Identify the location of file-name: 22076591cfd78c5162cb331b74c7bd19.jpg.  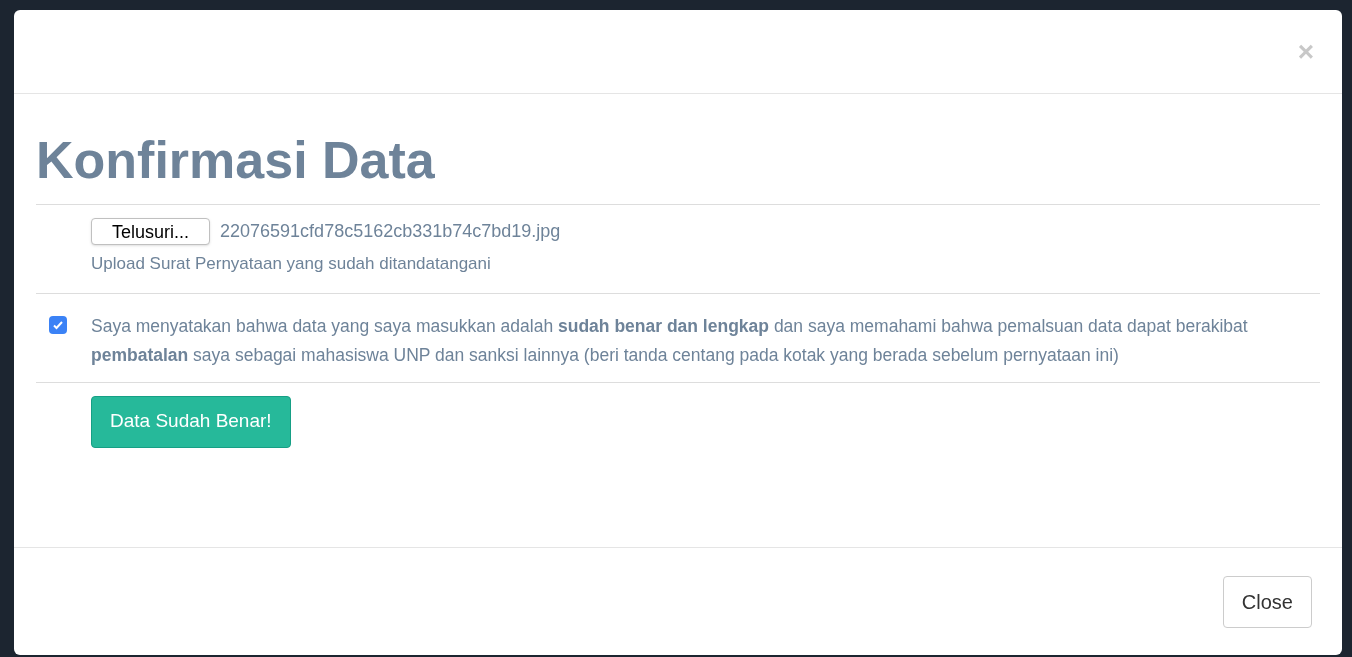
(390, 231).